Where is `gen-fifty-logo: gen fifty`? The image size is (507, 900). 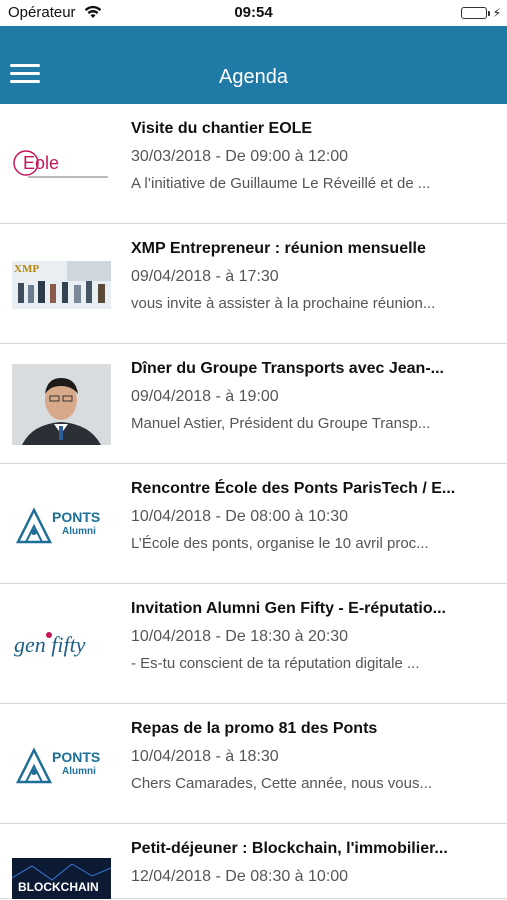
gen-fifty-logo: gen fifty is located at coordinates (61, 644).